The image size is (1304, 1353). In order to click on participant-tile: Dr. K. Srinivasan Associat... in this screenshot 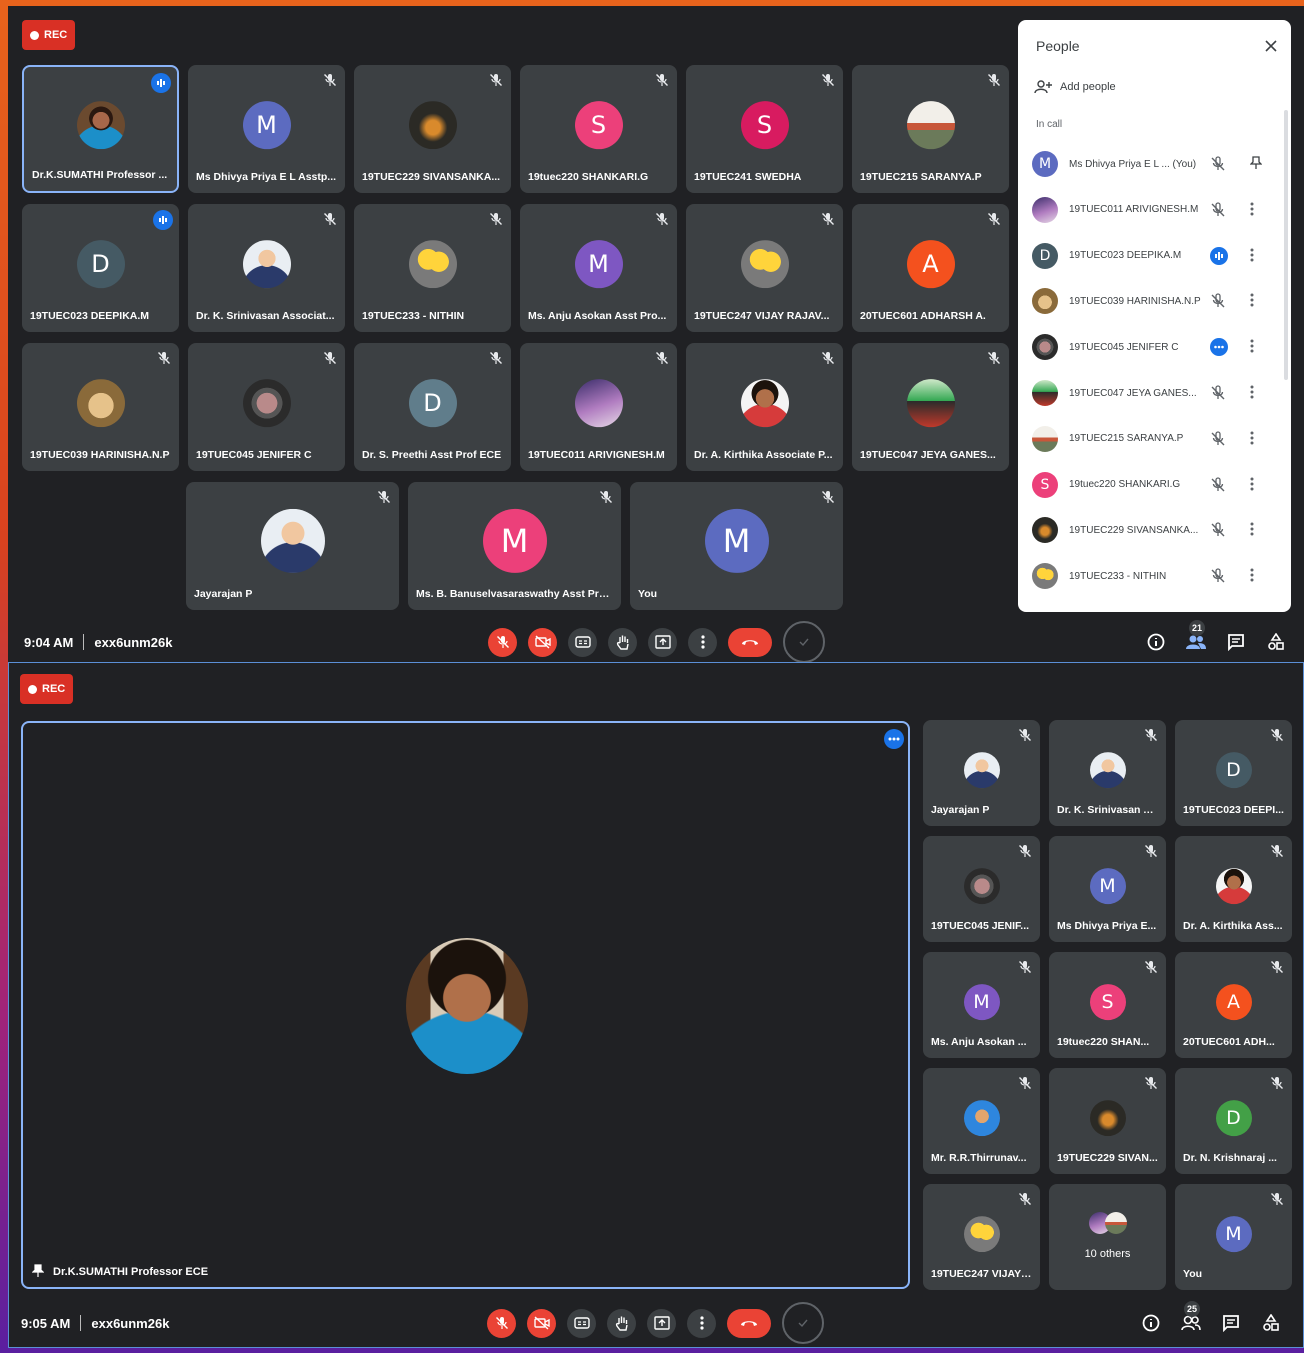, I will do `click(266, 268)`.